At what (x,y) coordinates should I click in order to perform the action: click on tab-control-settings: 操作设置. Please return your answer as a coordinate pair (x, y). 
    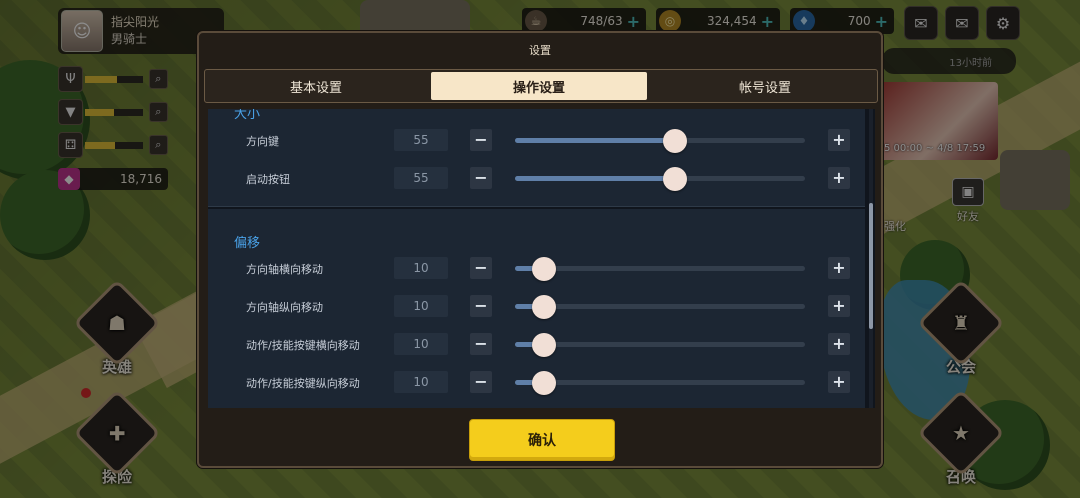
    Looking at the image, I should click on (539, 86).